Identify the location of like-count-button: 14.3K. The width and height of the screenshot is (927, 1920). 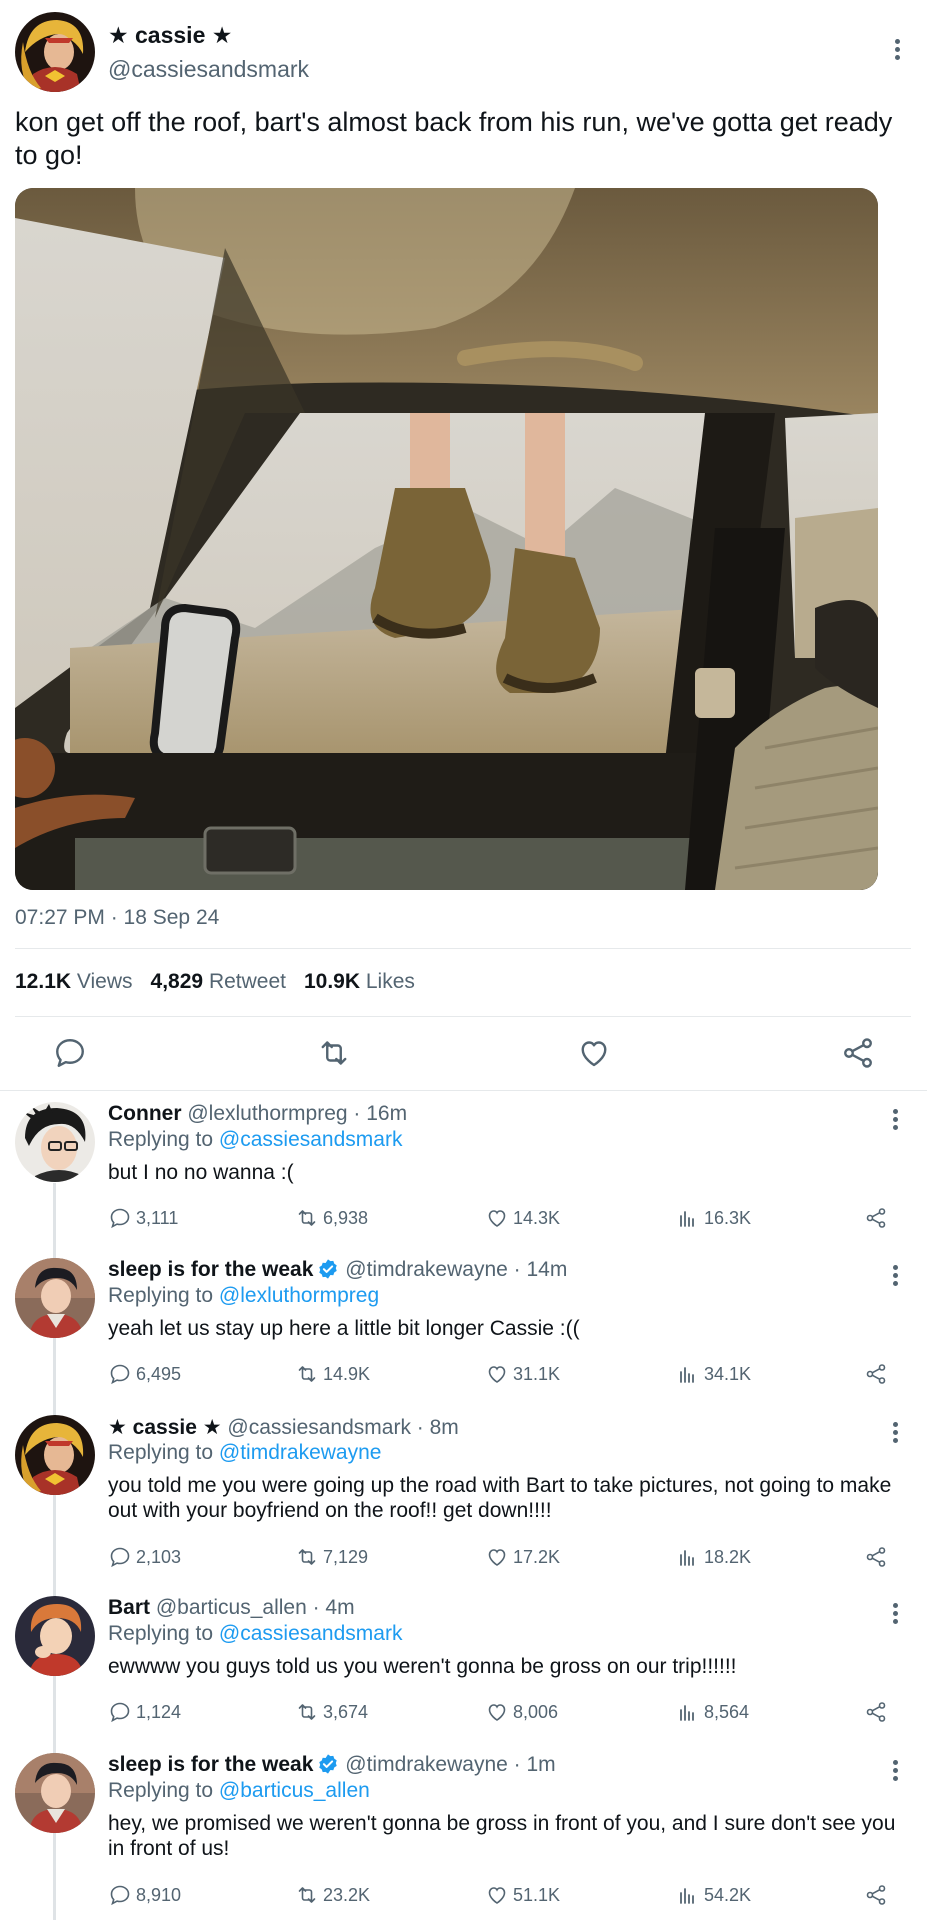
(522, 1218).